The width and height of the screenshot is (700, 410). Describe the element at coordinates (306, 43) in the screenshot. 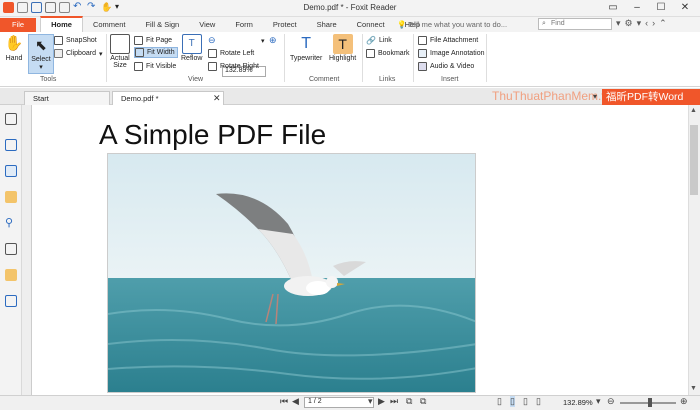

I see `typewriter-icon: T` at that location.